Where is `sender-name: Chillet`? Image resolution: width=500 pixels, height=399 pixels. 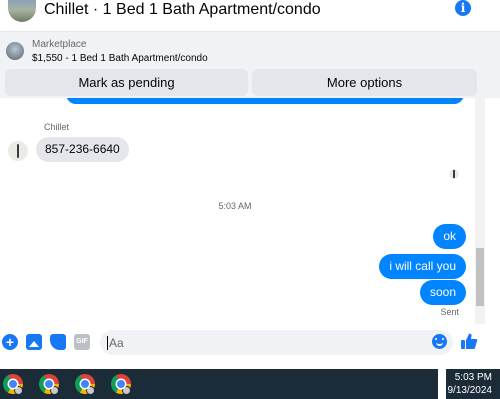
sender-name: Chillet is located at coordinates (57, 127).